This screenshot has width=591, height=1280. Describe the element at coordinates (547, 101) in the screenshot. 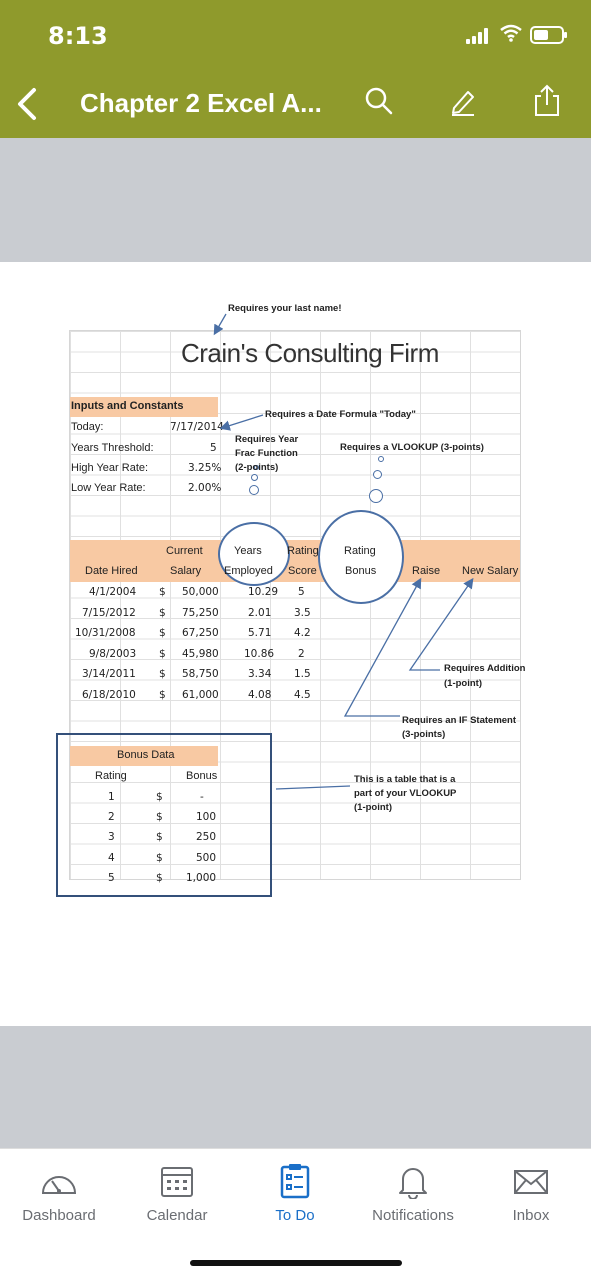

I see `share-icon` at that location.